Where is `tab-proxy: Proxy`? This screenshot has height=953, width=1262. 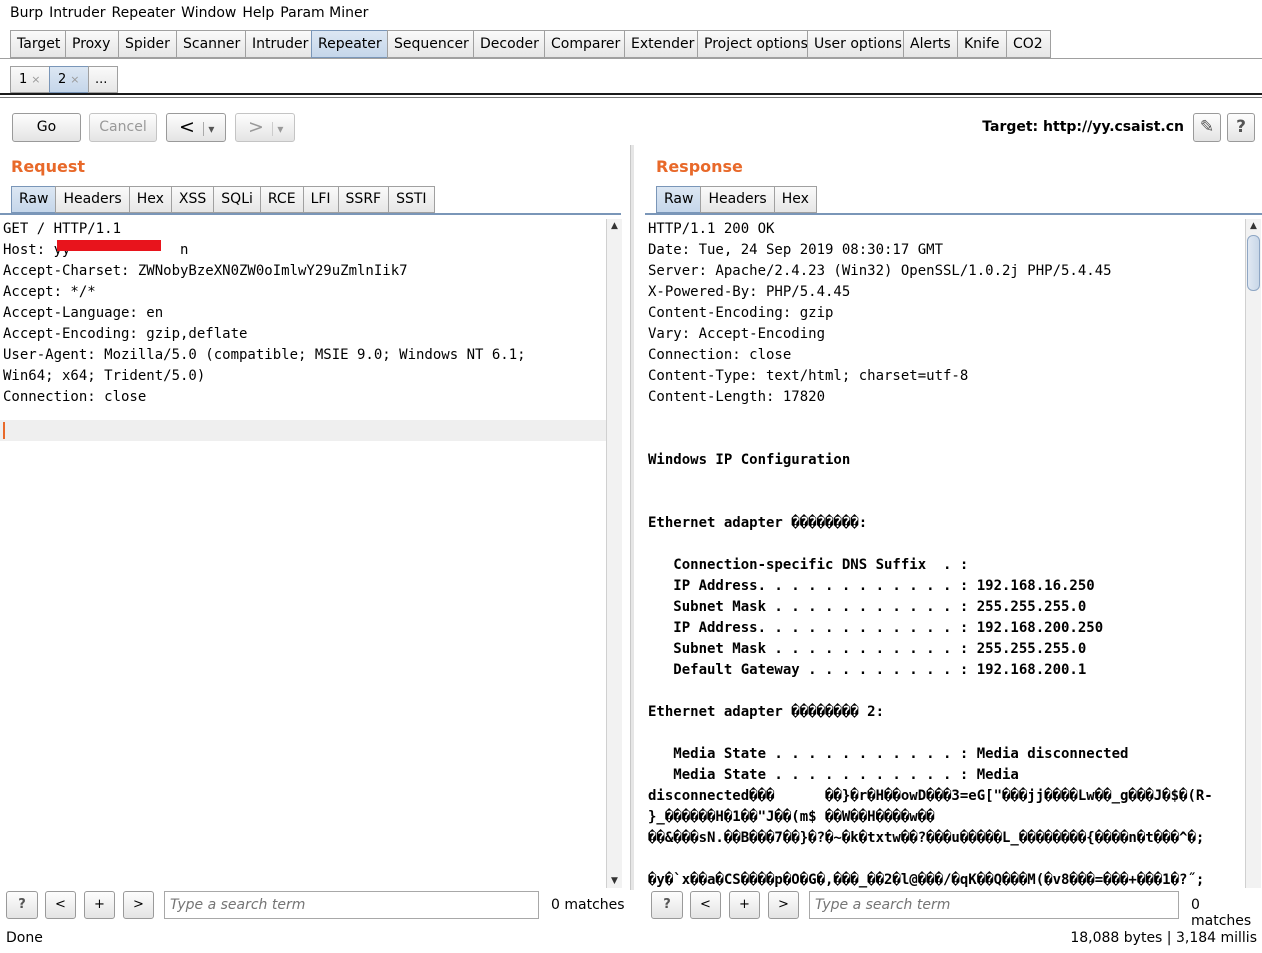
tab-proxy: Proxy is located at coordinates (92, 44).